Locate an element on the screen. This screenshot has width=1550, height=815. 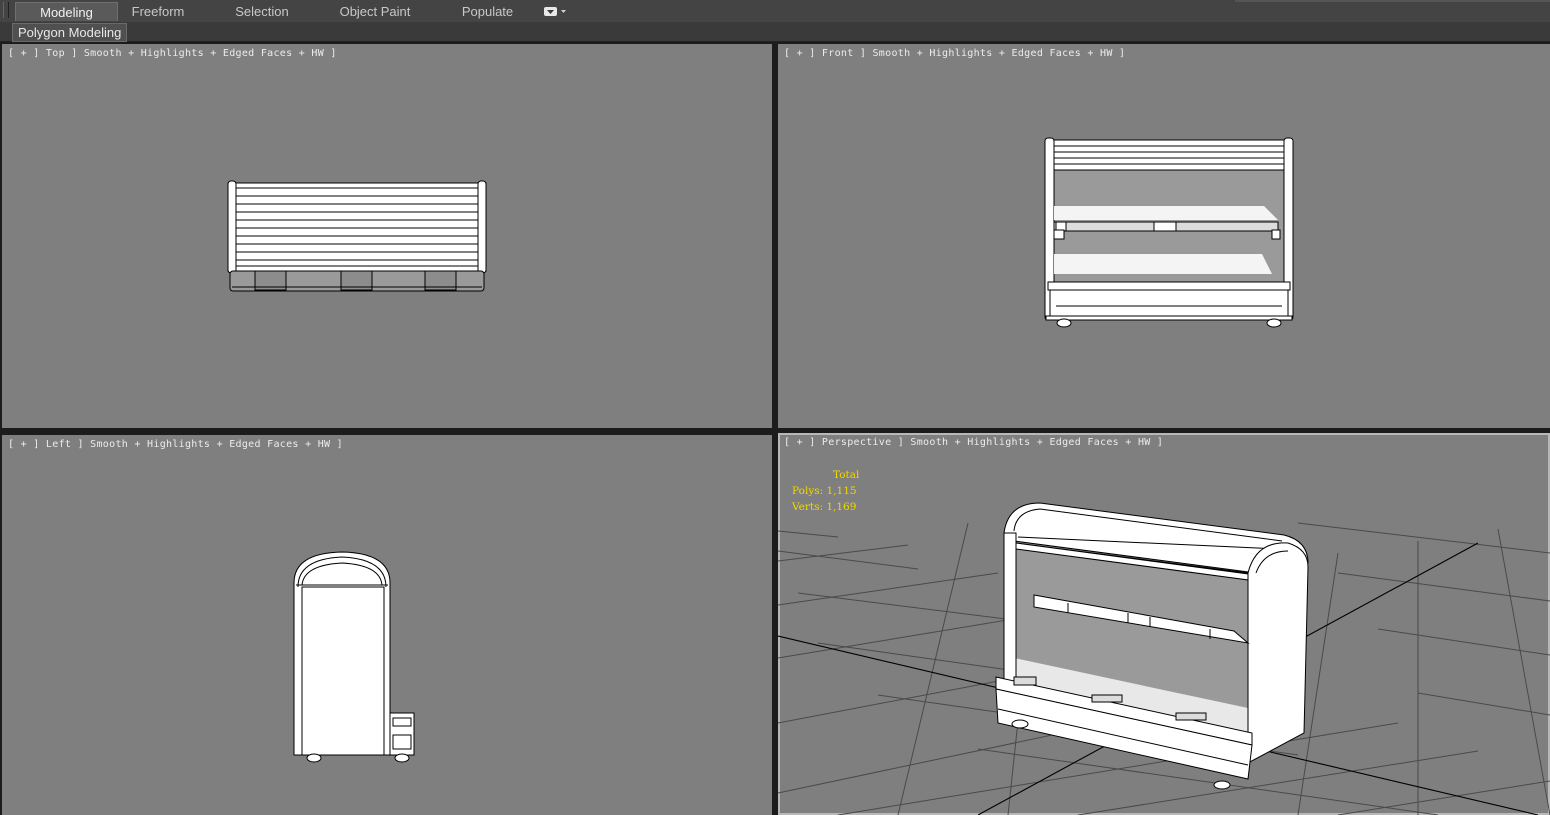
tab-freeform: Freeform is located at coordinates (158, 11).